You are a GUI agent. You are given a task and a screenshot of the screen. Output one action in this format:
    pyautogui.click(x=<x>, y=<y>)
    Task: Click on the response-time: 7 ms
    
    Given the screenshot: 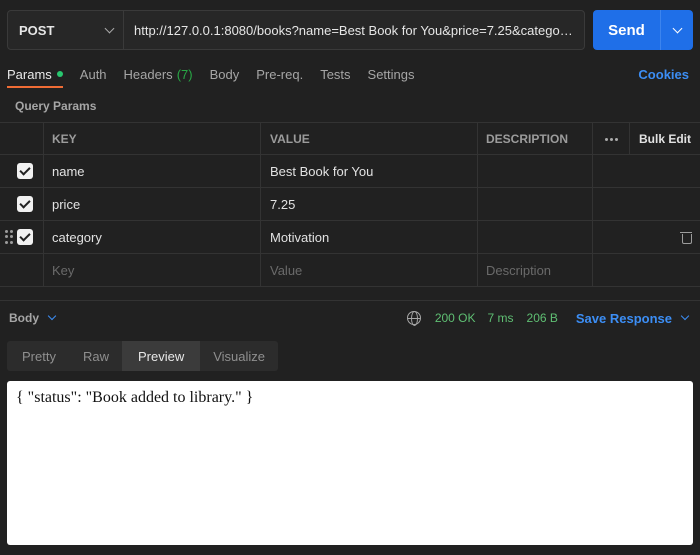 What is the action you would take?
    pyautogui.click(x=501, y=318)
    